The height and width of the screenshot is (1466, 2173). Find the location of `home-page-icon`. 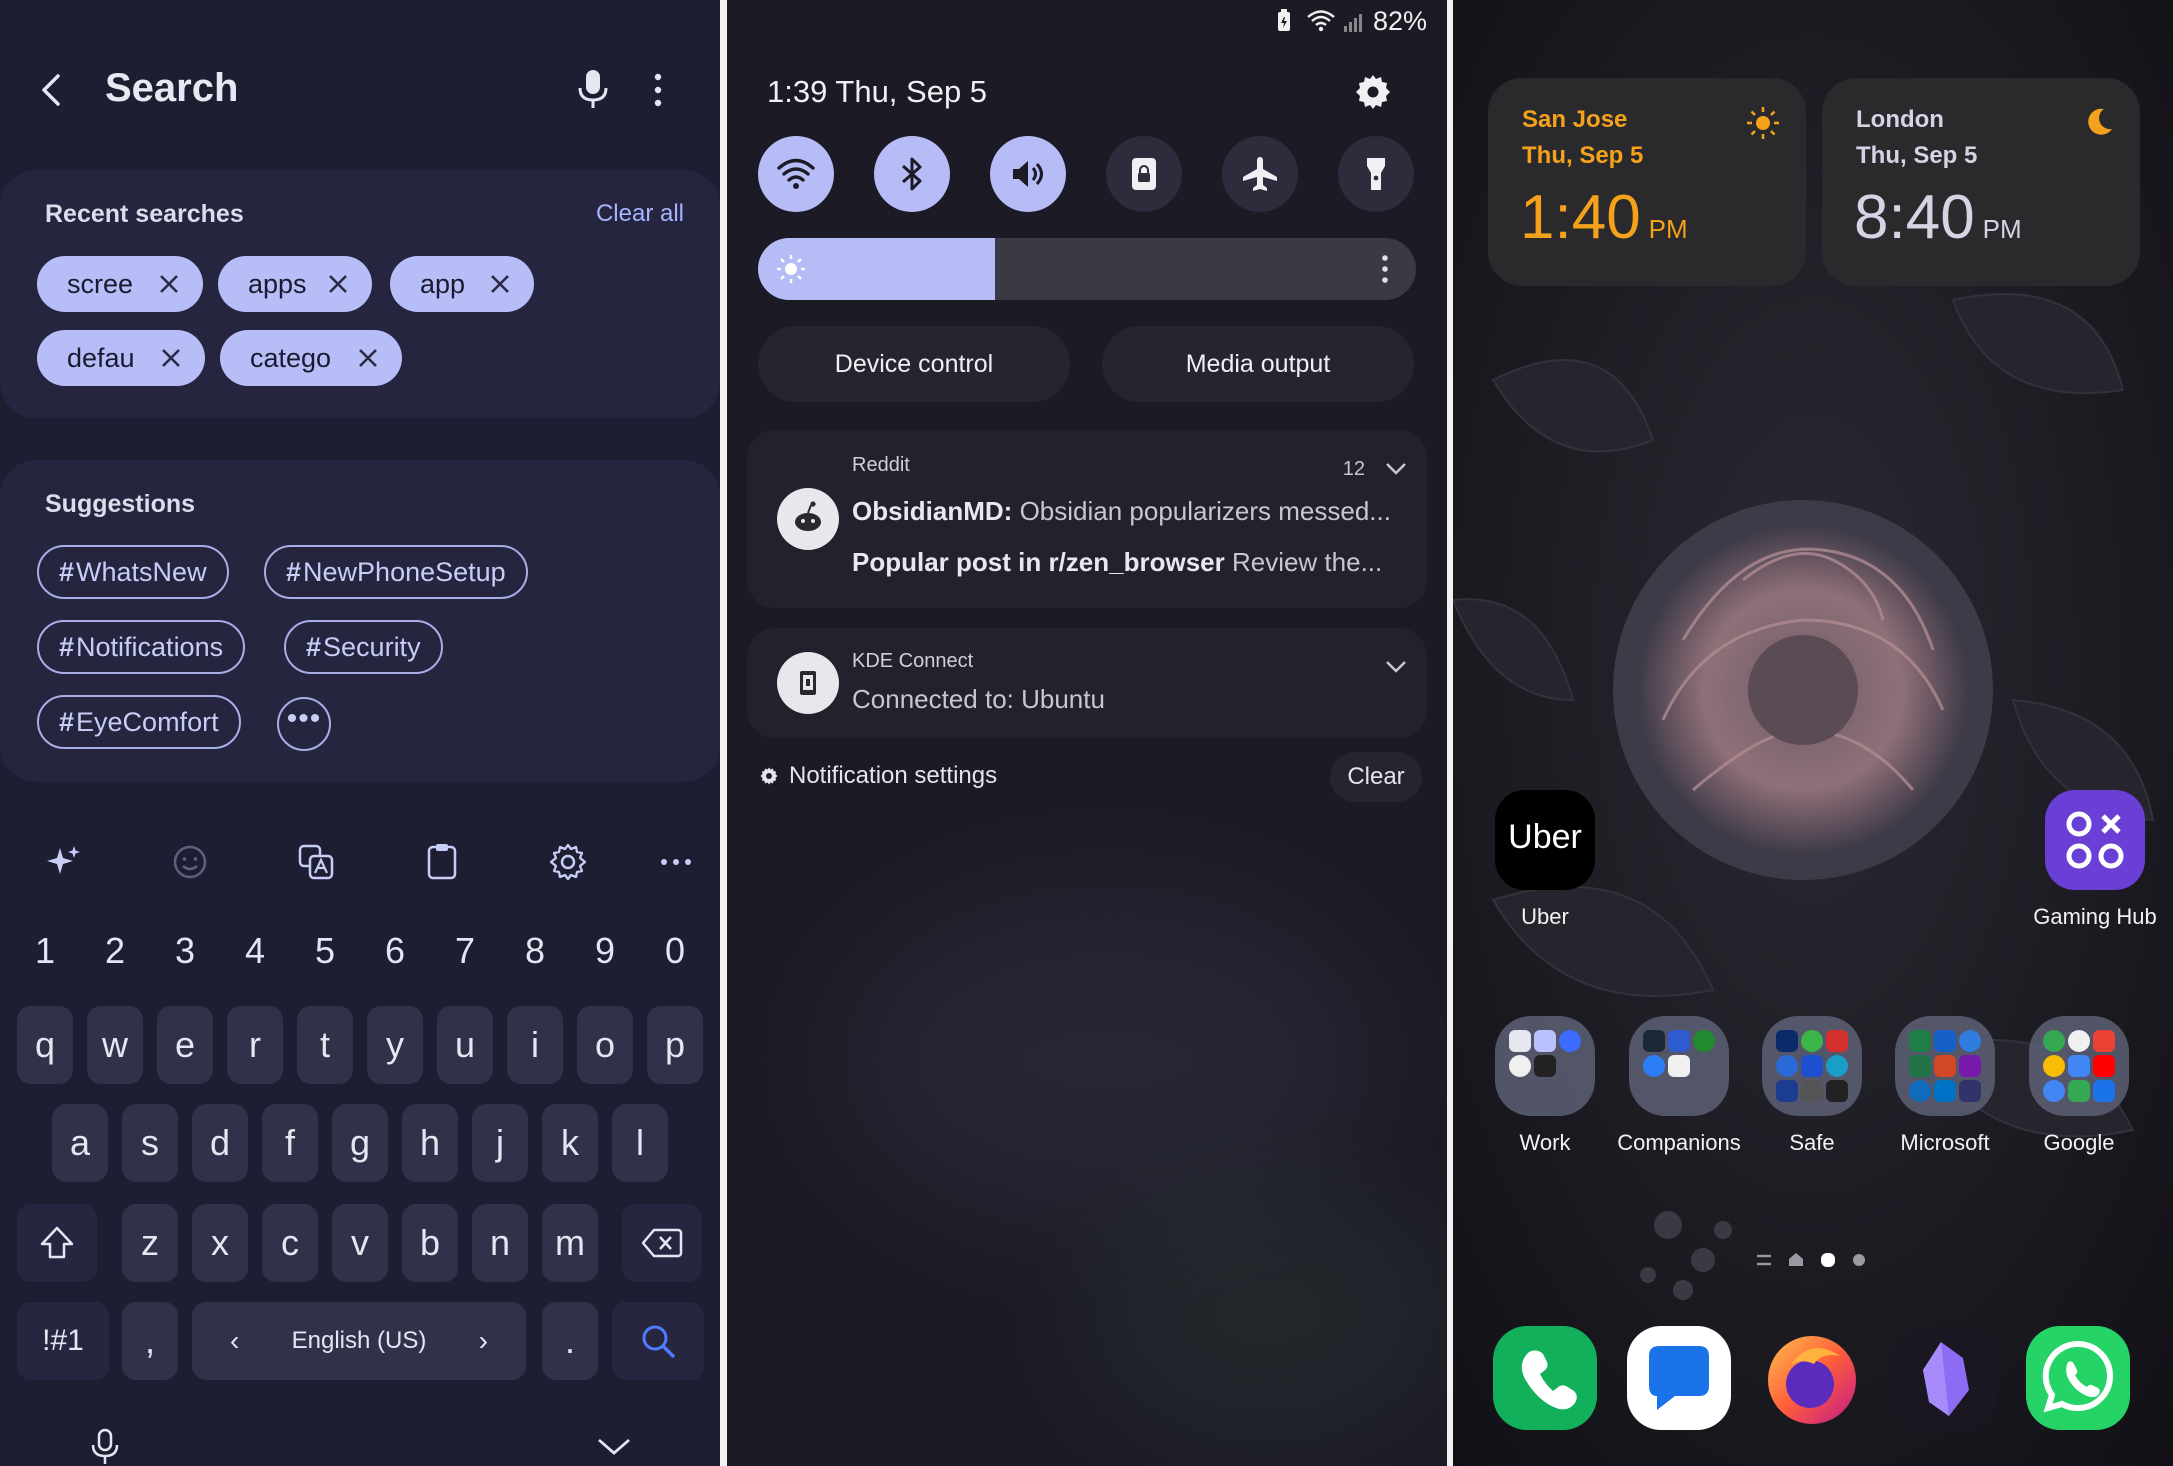

home-page-icon is located at coordinates (1796, 1259).